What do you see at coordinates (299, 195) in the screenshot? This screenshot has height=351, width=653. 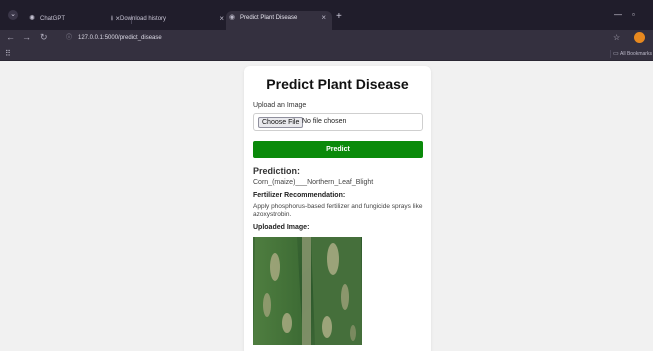 I see `fertilizer-heading: Fertilizer Recommendation:` at bounding box center [299, 195].